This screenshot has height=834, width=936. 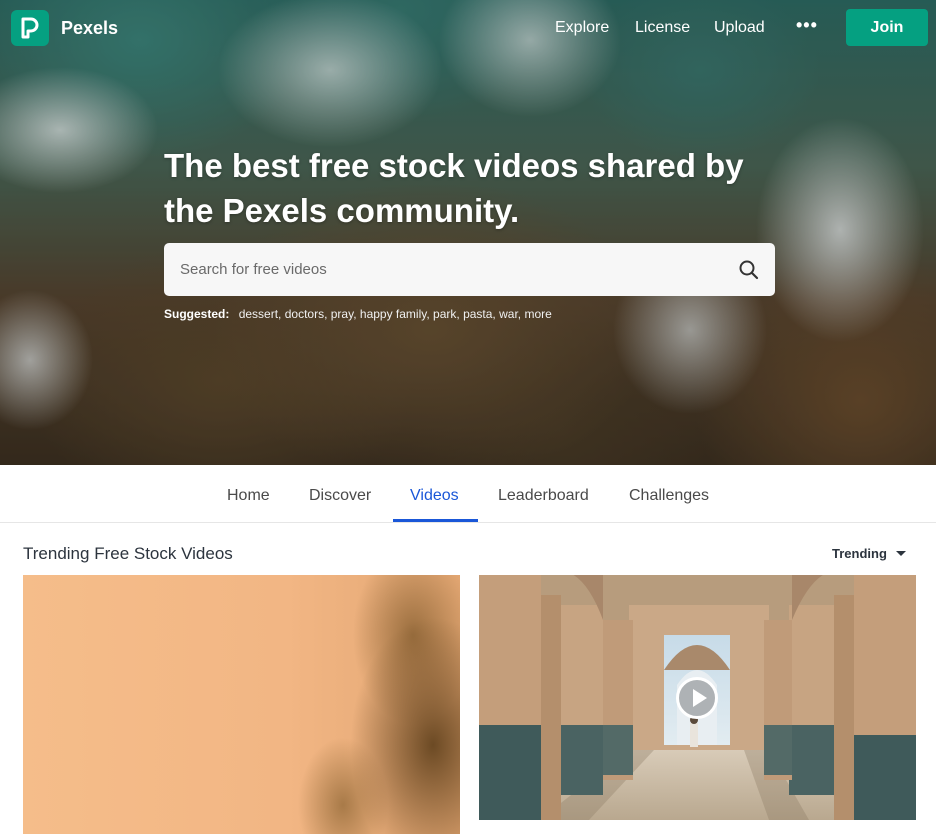 I want to click on suggested-tag-doctors: doctors,, so click(x=306, y=314).